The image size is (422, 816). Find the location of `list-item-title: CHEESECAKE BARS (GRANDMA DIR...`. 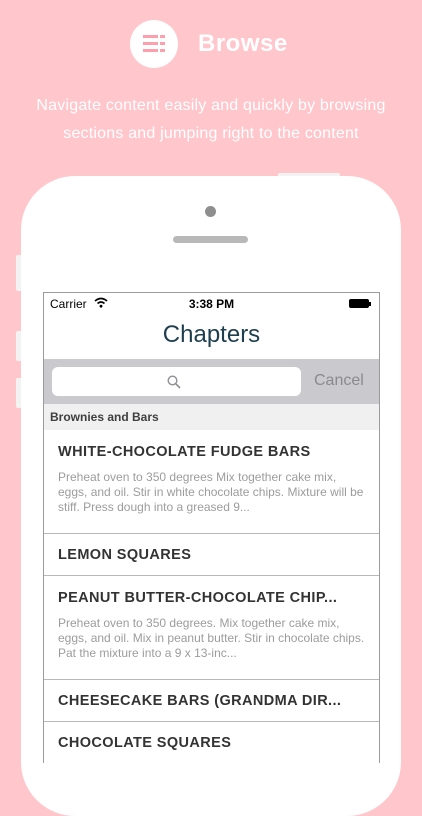

list-item-title: CHEESECAKE BARS (GRANDMA DIR... is located at coordinates (200, 701).